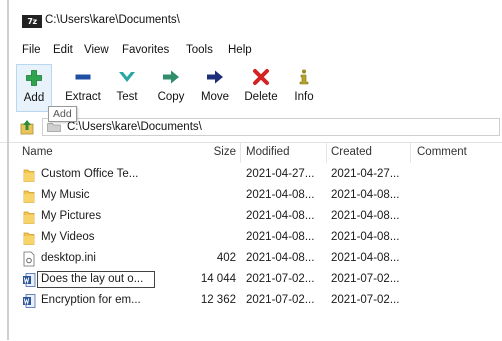  I want to click on address-field: C:\Users\kare\Documents\, so click(271, 127).